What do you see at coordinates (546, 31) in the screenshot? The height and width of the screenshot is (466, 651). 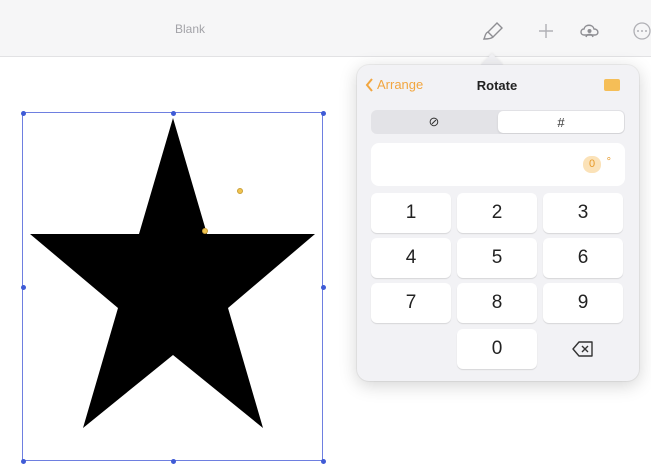 I see `plus-icon` at bounding box center [546, 31].